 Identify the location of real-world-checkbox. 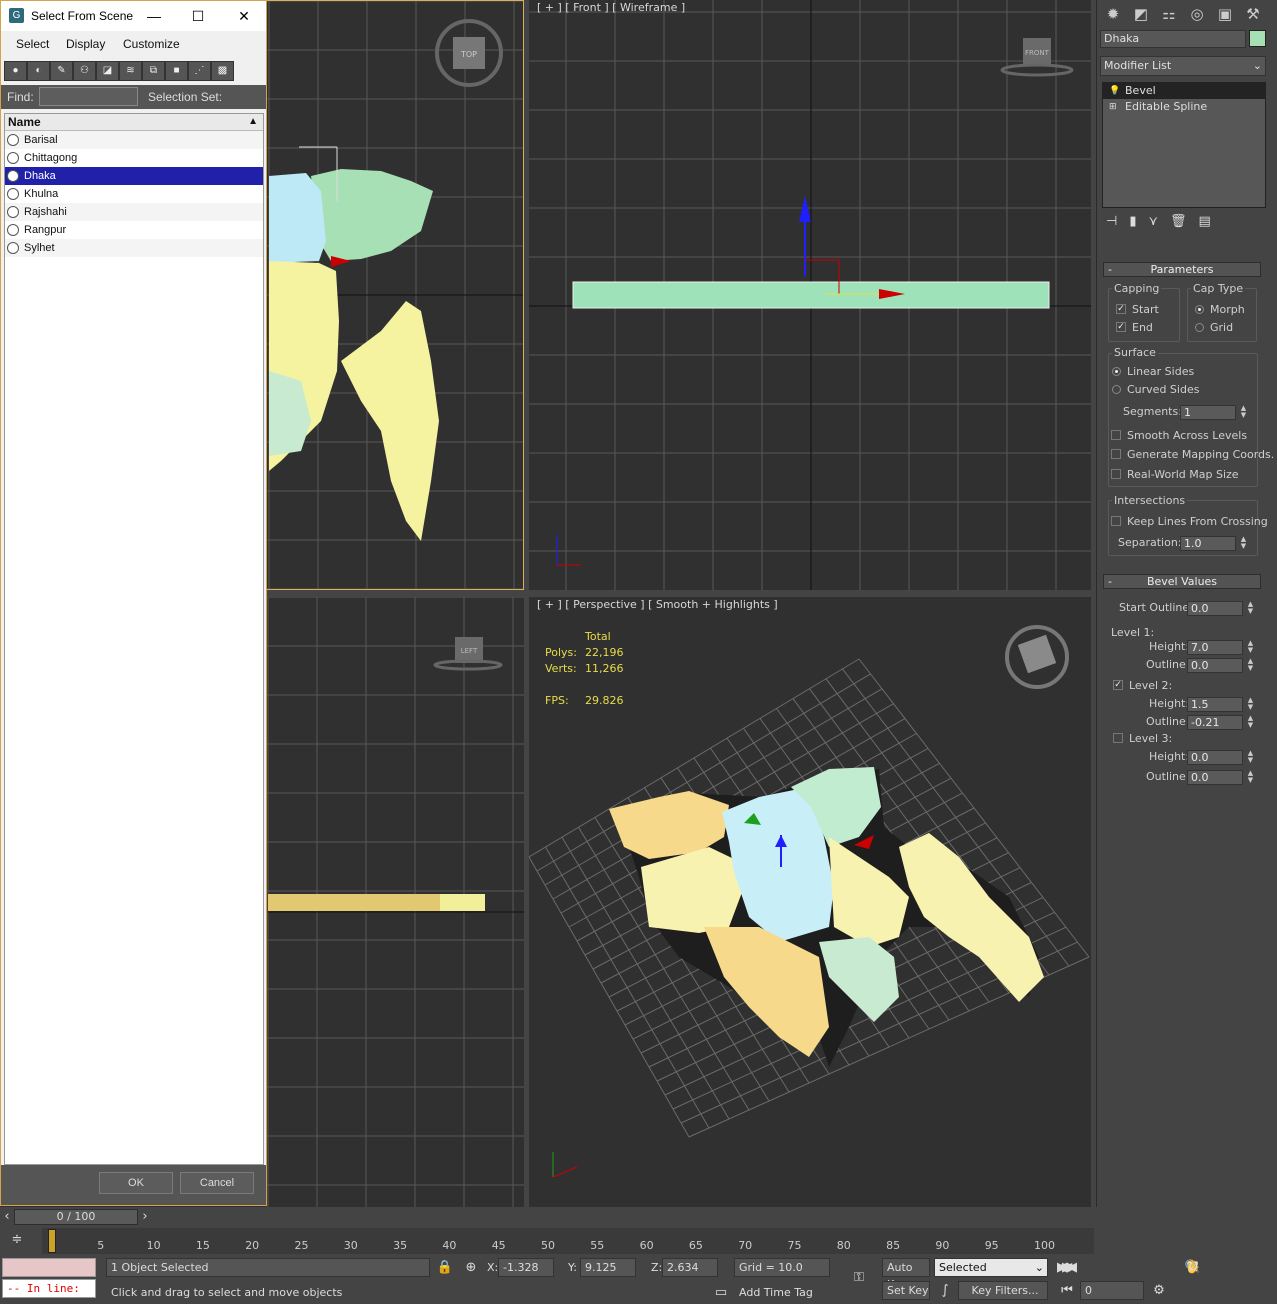
(1116, 474).